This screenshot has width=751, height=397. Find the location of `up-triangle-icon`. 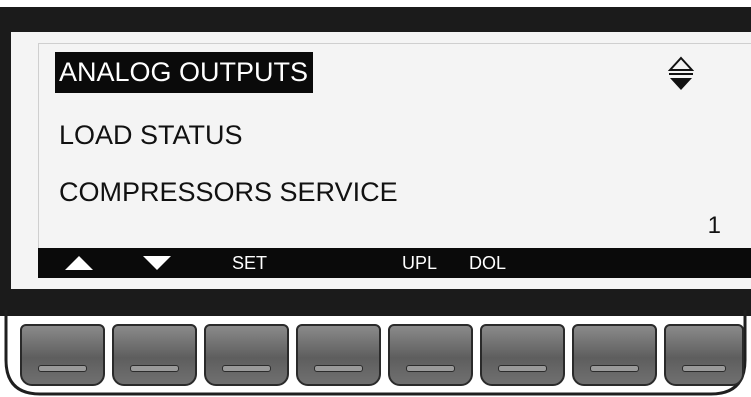

up-triangle-icon is located at coordinates (79, 263).